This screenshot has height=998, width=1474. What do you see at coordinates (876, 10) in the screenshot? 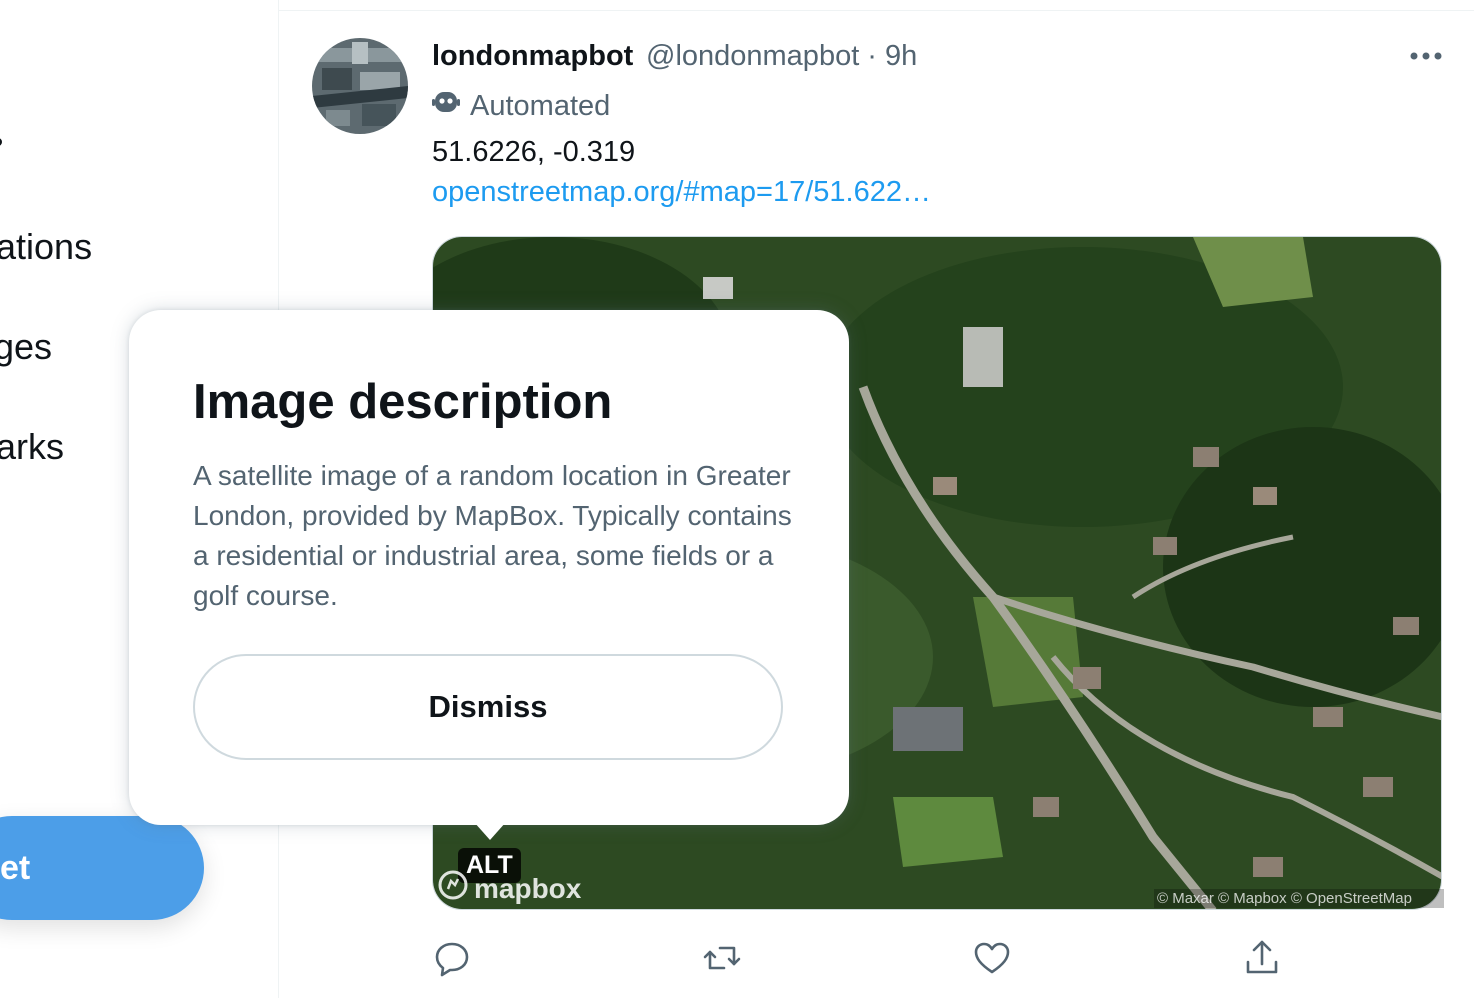
I see `tweet-divider` at bounding box center [876, 10].